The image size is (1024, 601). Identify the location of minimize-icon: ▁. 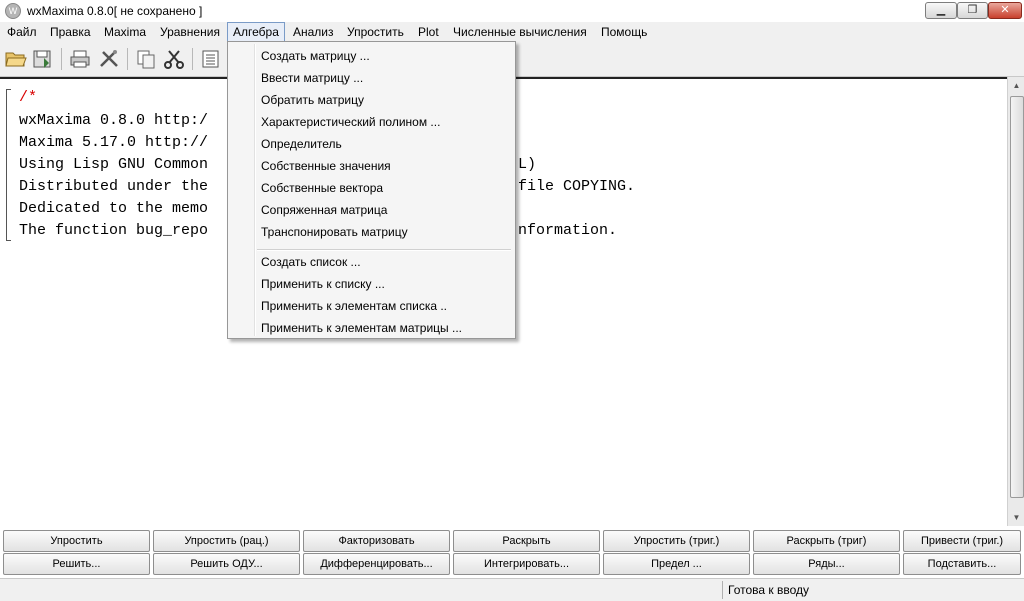
(941, 10).